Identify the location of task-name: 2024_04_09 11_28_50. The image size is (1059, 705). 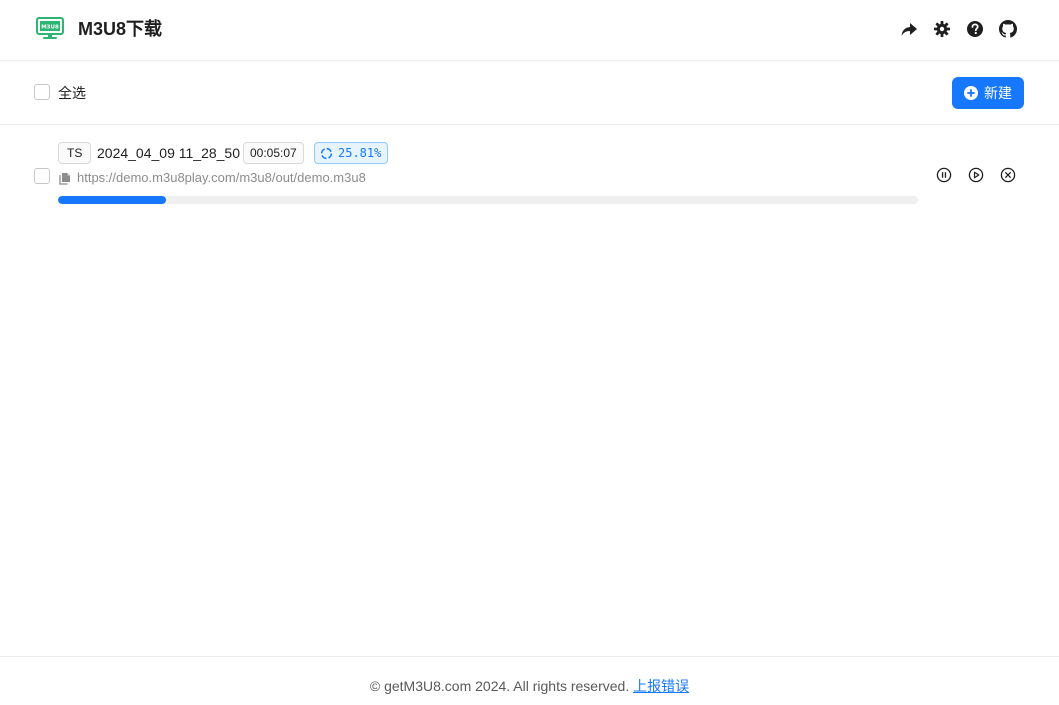
(169, 153).